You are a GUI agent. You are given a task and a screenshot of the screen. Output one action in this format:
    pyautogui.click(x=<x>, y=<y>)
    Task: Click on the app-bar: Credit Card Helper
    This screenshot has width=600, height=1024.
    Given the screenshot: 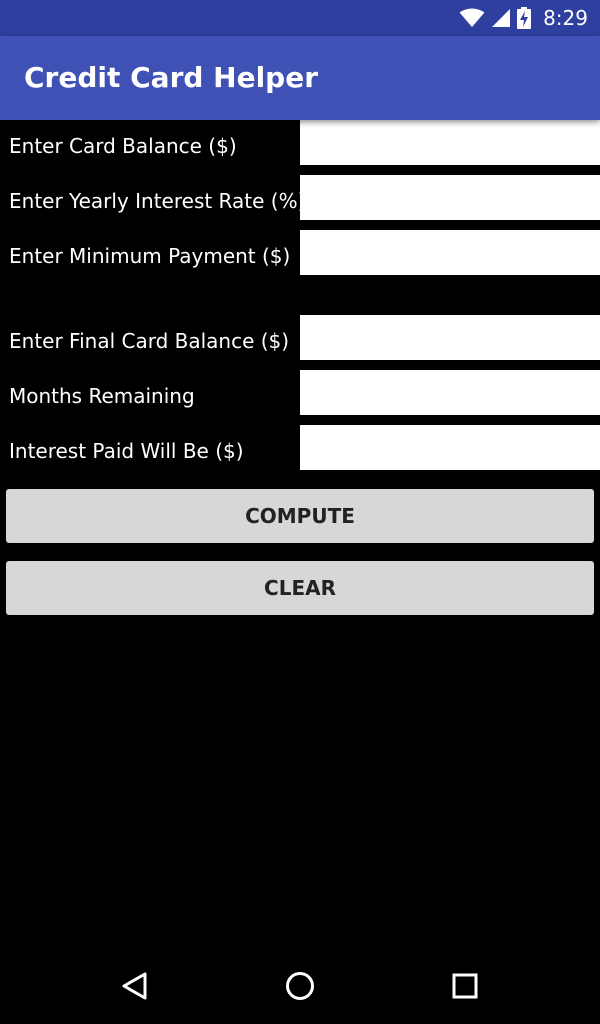 What is the action you would take?
    pyautogui.click(x=300, y=78)
    